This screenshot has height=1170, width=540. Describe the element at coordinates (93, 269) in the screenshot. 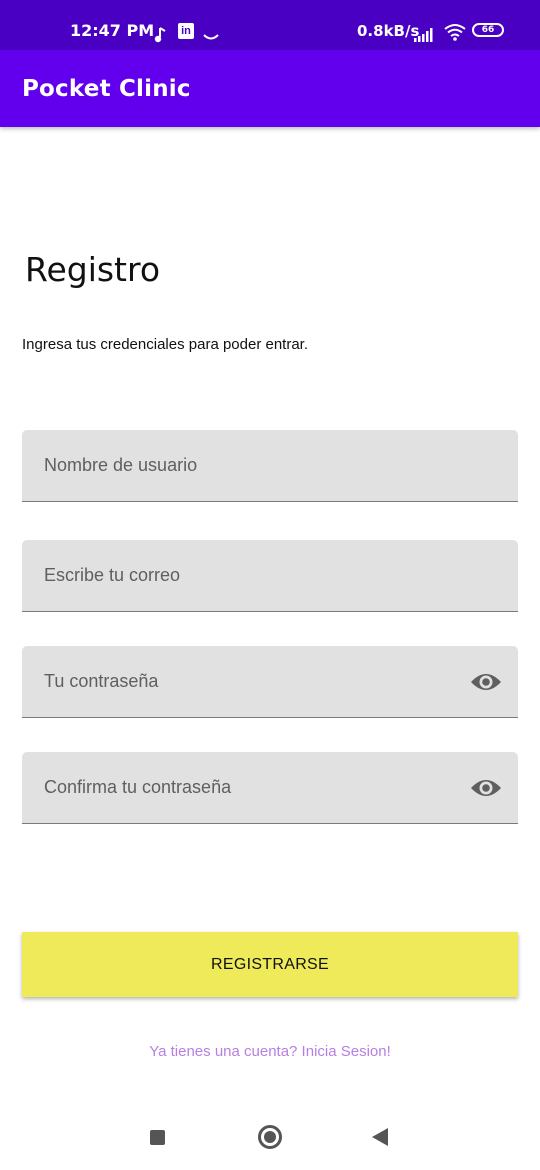

I see `page-title: Registro` at that location.